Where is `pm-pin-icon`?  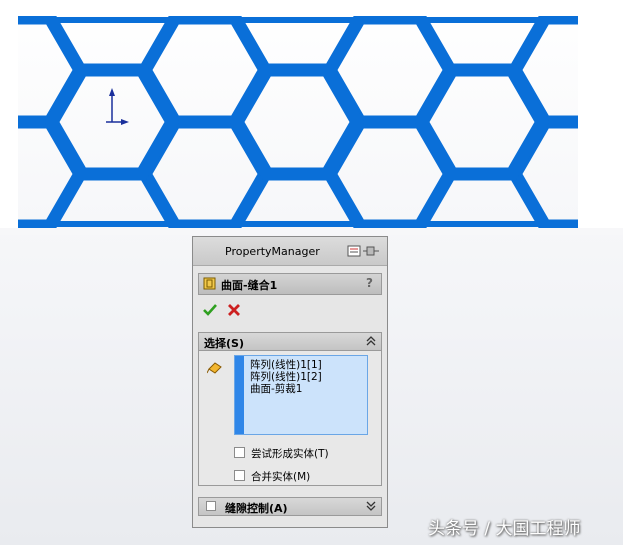
pm-pin-icon is located at coordinates (364, 251).